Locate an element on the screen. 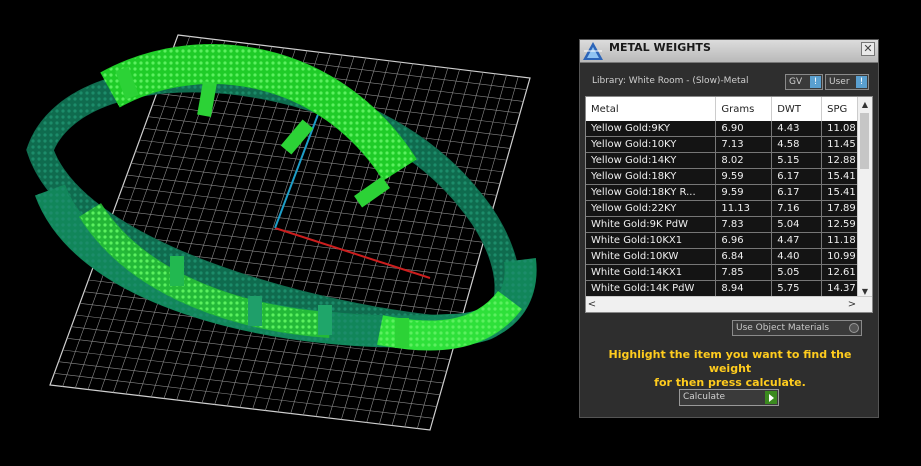 This screenshot has width=921, height=466. gv-toggle-label: GV is located at coordinates (796, 82).